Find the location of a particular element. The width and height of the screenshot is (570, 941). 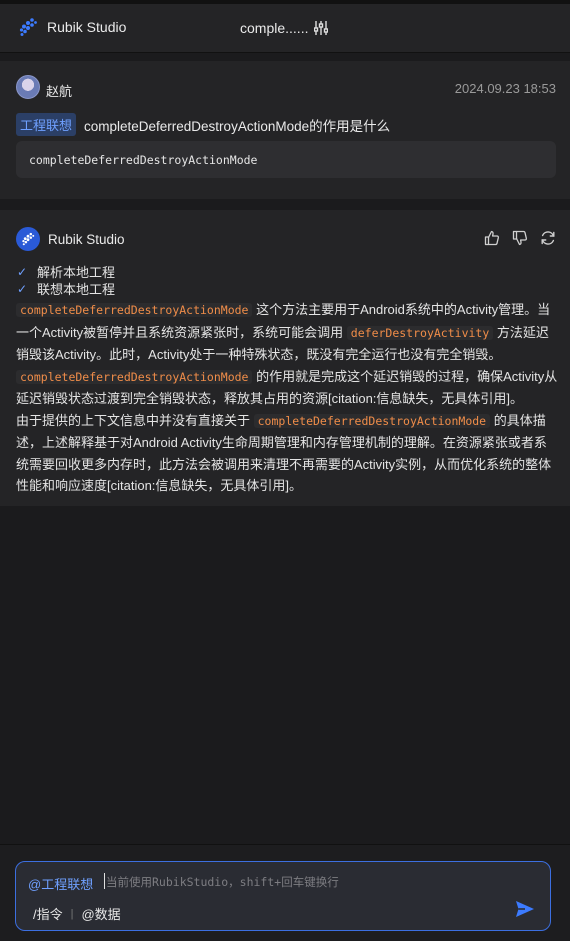

input-context-tag: @工程联想 is located at coordinates (60, 883).